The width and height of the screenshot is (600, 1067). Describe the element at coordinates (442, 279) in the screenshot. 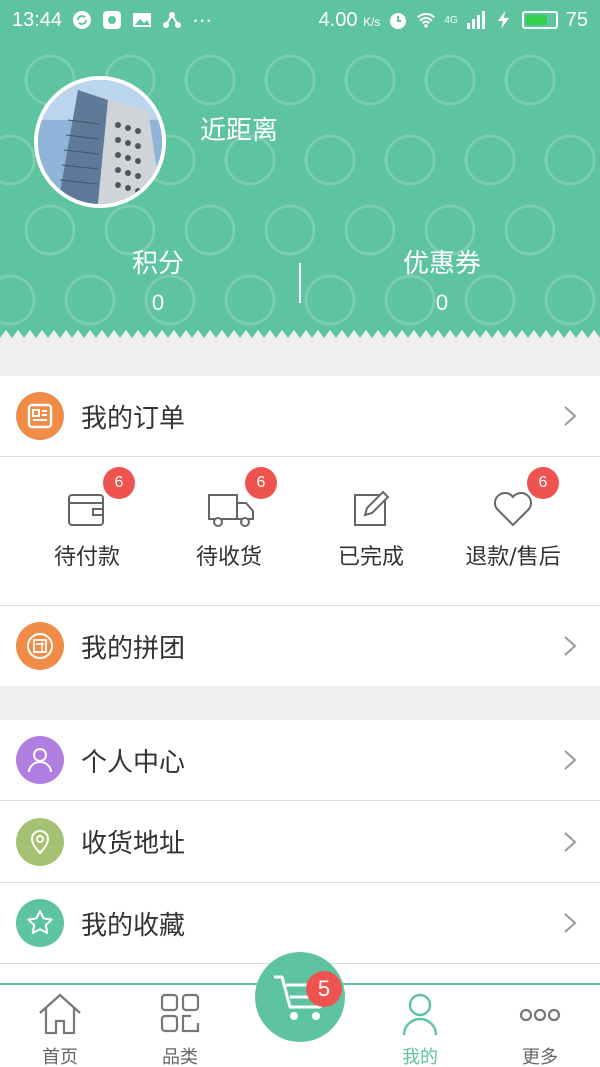

I see `coupons-stat: 优惠券 0` at that location.